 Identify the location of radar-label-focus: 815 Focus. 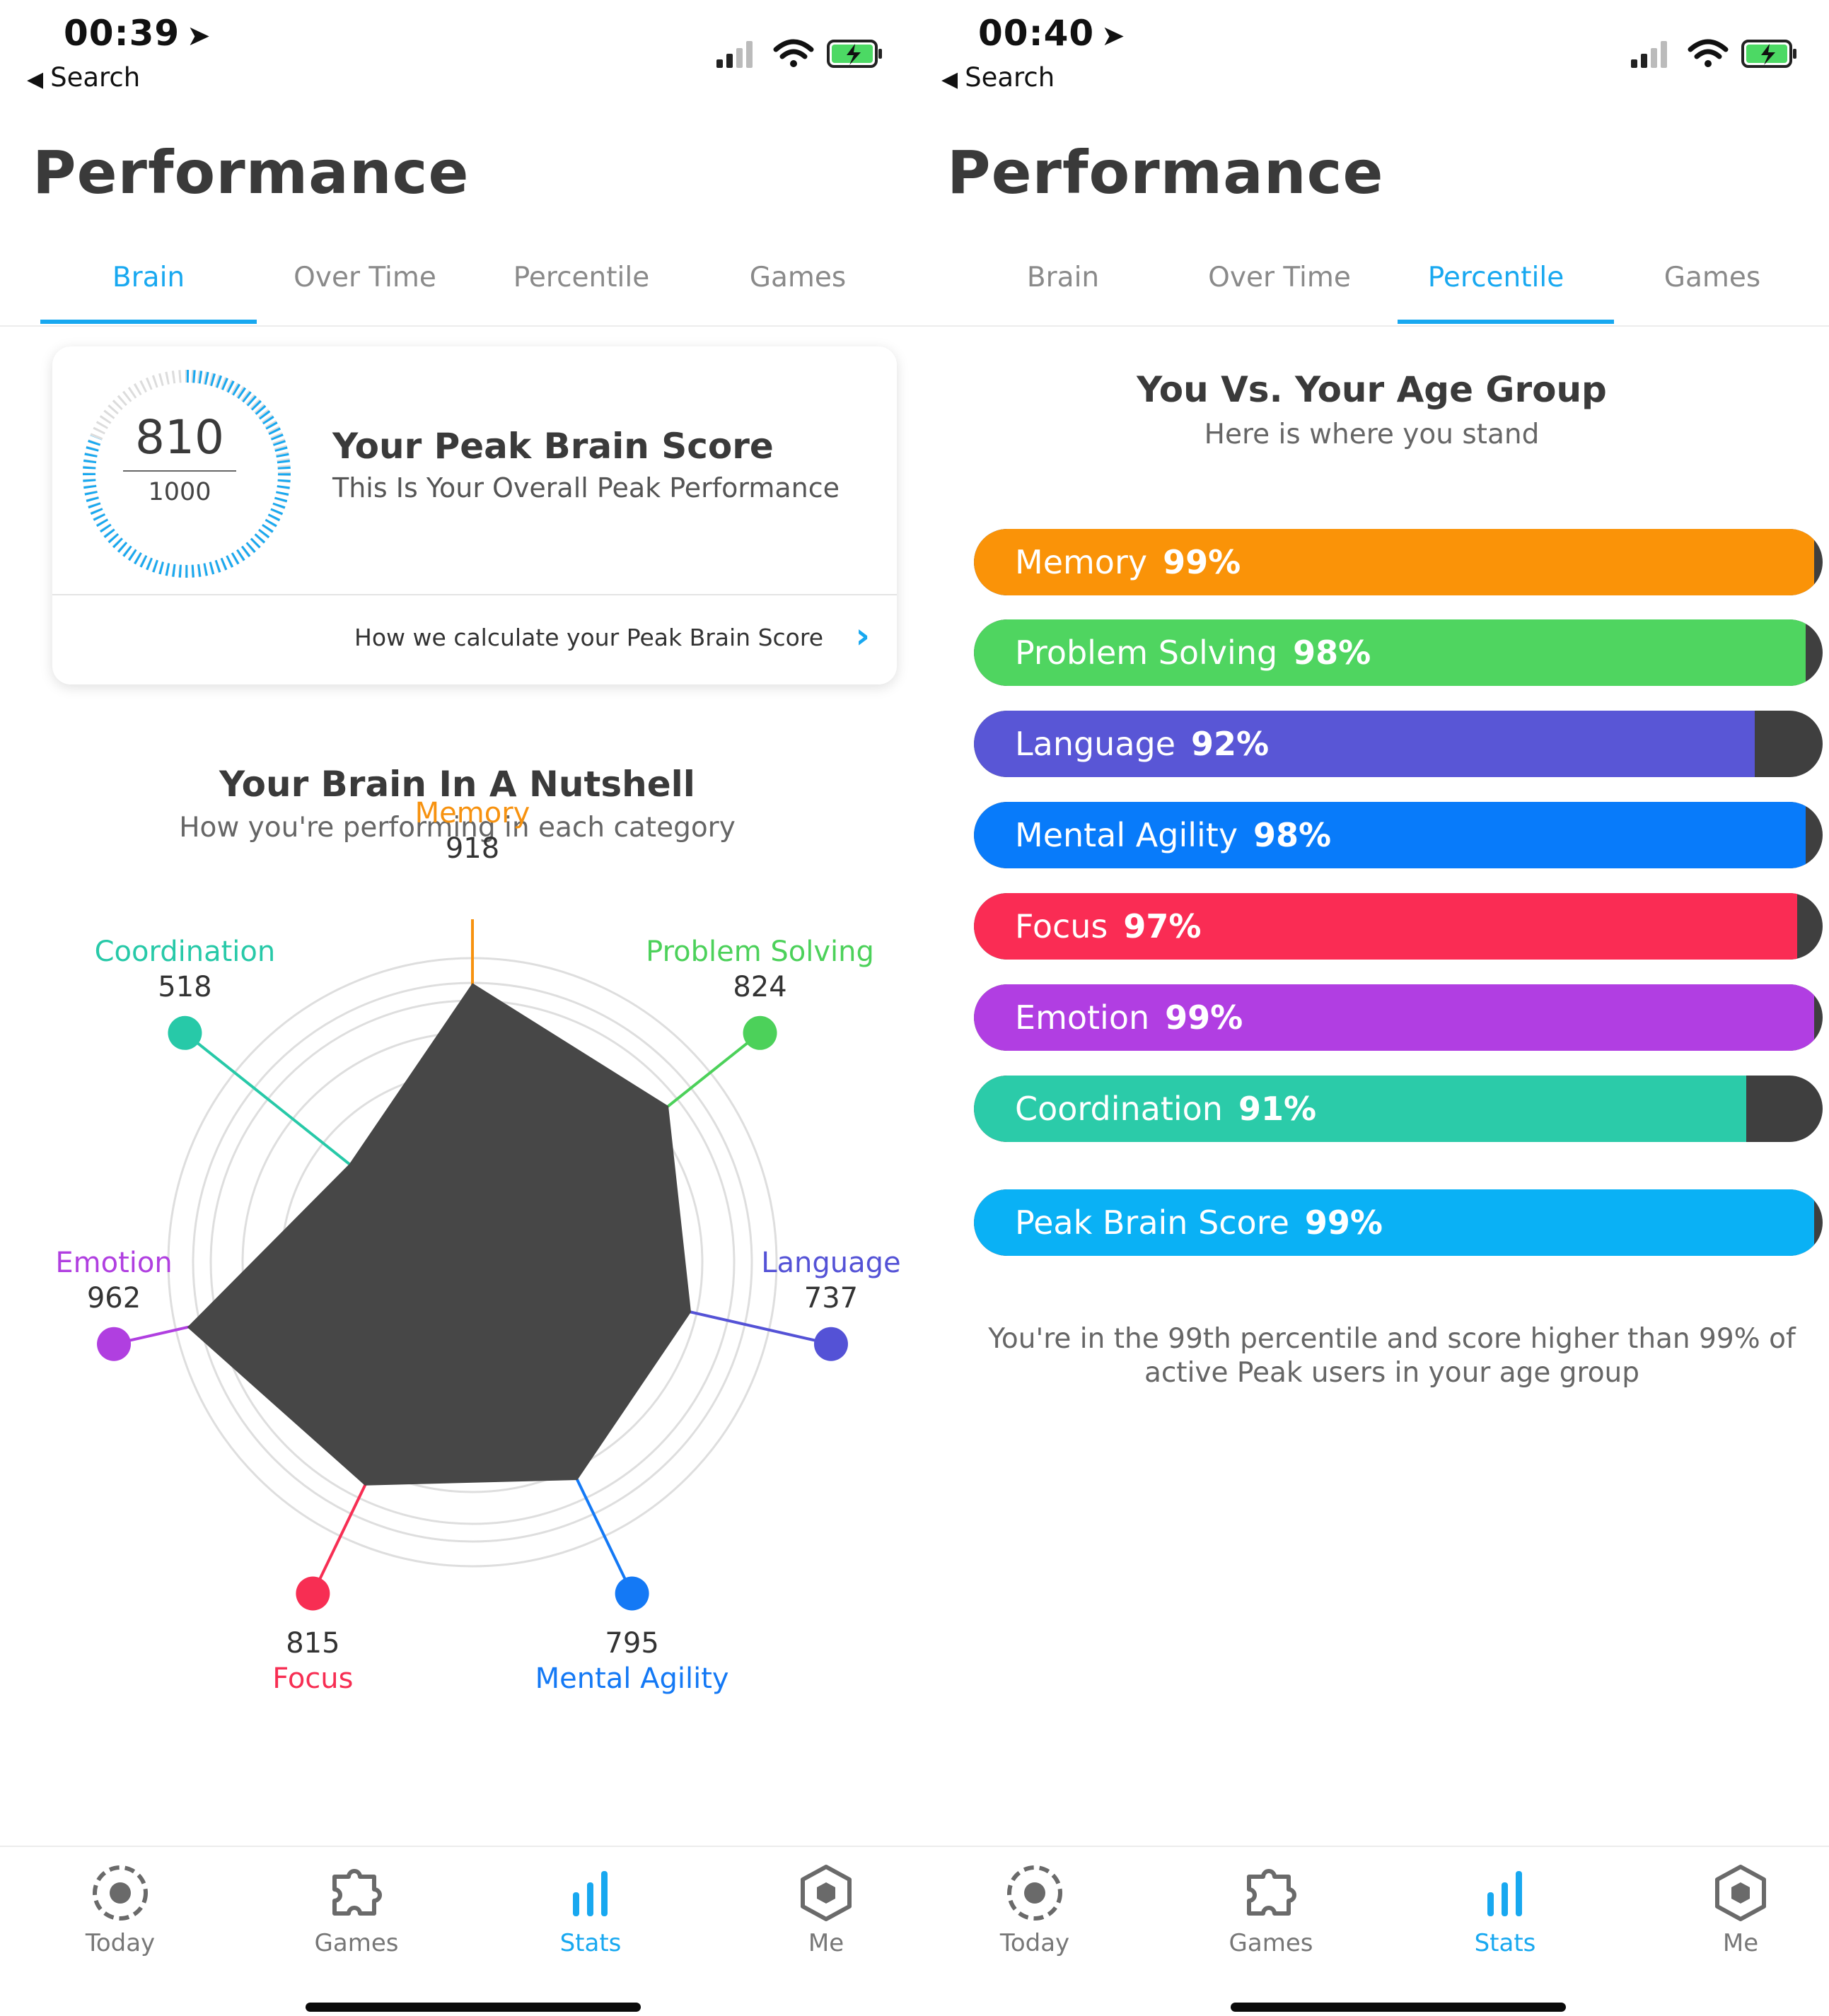
(312, 1661).